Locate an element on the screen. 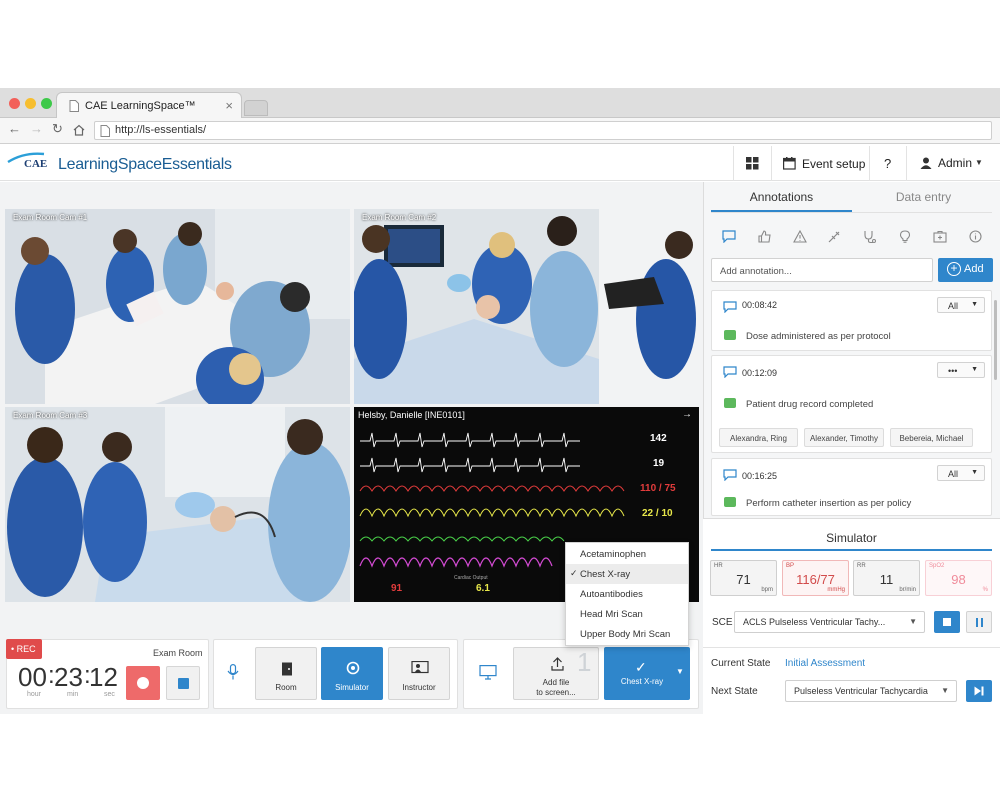 The image size is (1000, 800). monitor-vital-abp: 110 / 75 is located at coordinates (658, 488).